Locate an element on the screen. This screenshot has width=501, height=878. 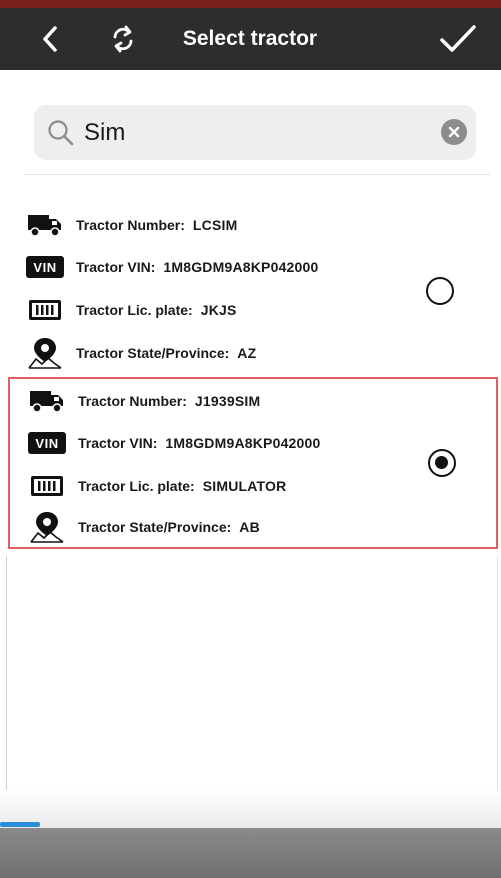
tractor-number-row: Tractor Number: LCSIM is located at coordinates (226, 225).